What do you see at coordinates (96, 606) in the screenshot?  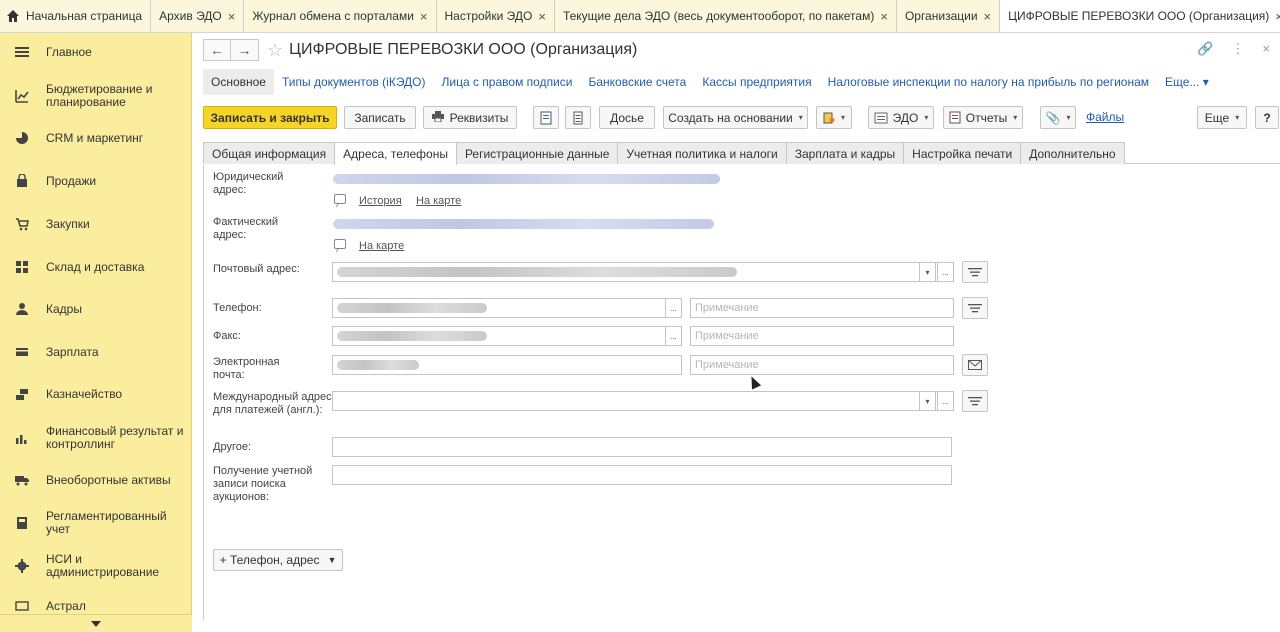 I see `sidebar-item-astral: Астрал` at bounding box center [96, 606].